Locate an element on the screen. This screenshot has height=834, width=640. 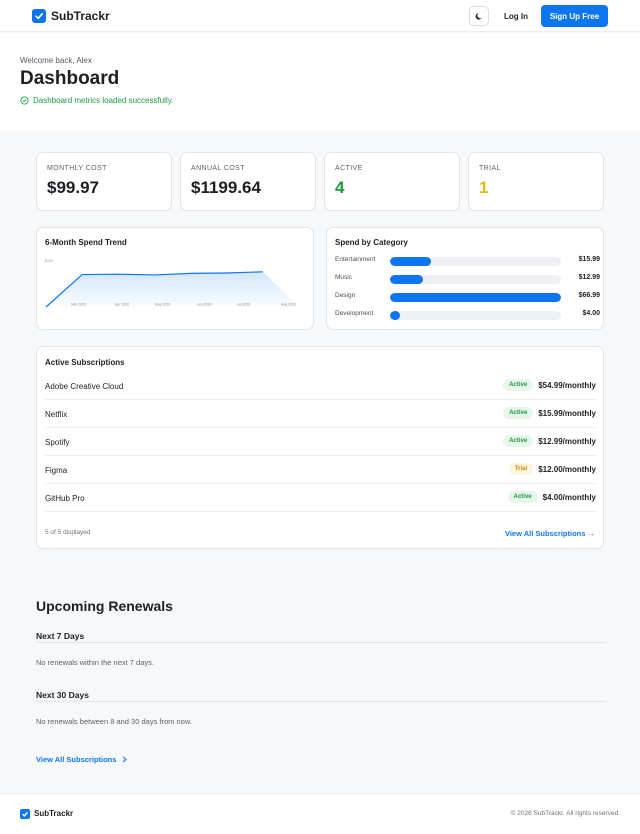
panel-title: Spend by Category is located at coordinates (371, 242).